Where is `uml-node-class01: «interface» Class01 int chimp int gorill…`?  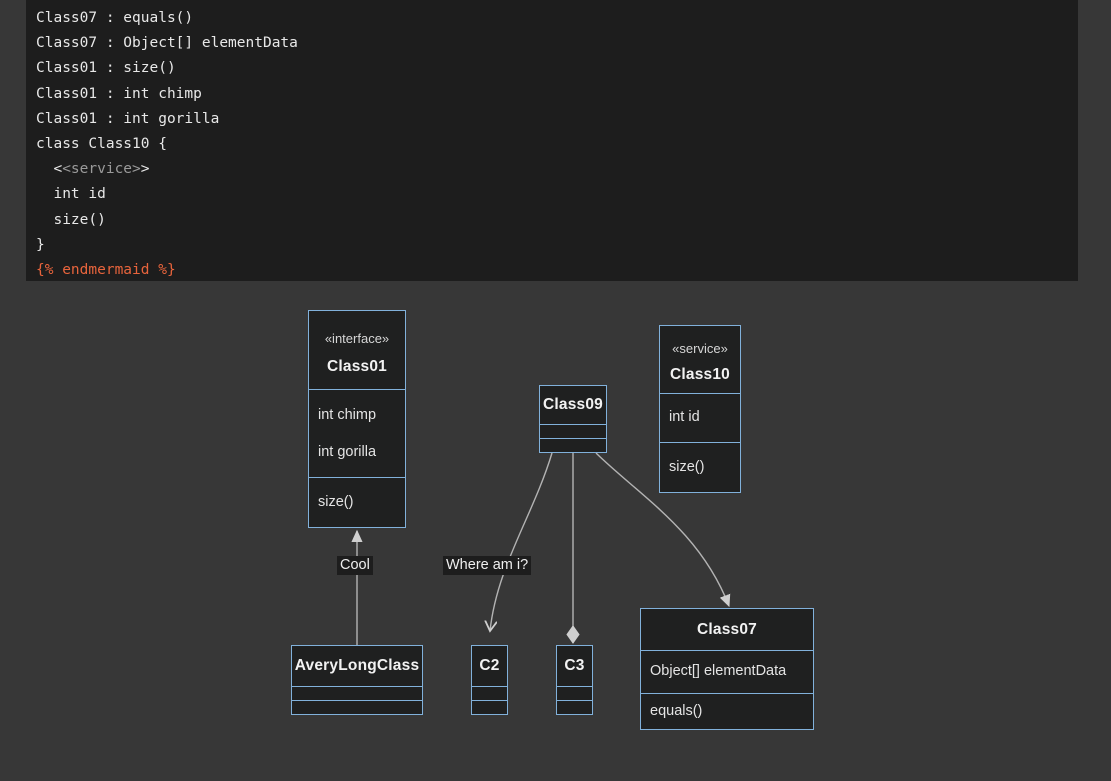 uml-node-class01: «interface» Class01 int chimp int gorill… is located at coordinates (357, 419).